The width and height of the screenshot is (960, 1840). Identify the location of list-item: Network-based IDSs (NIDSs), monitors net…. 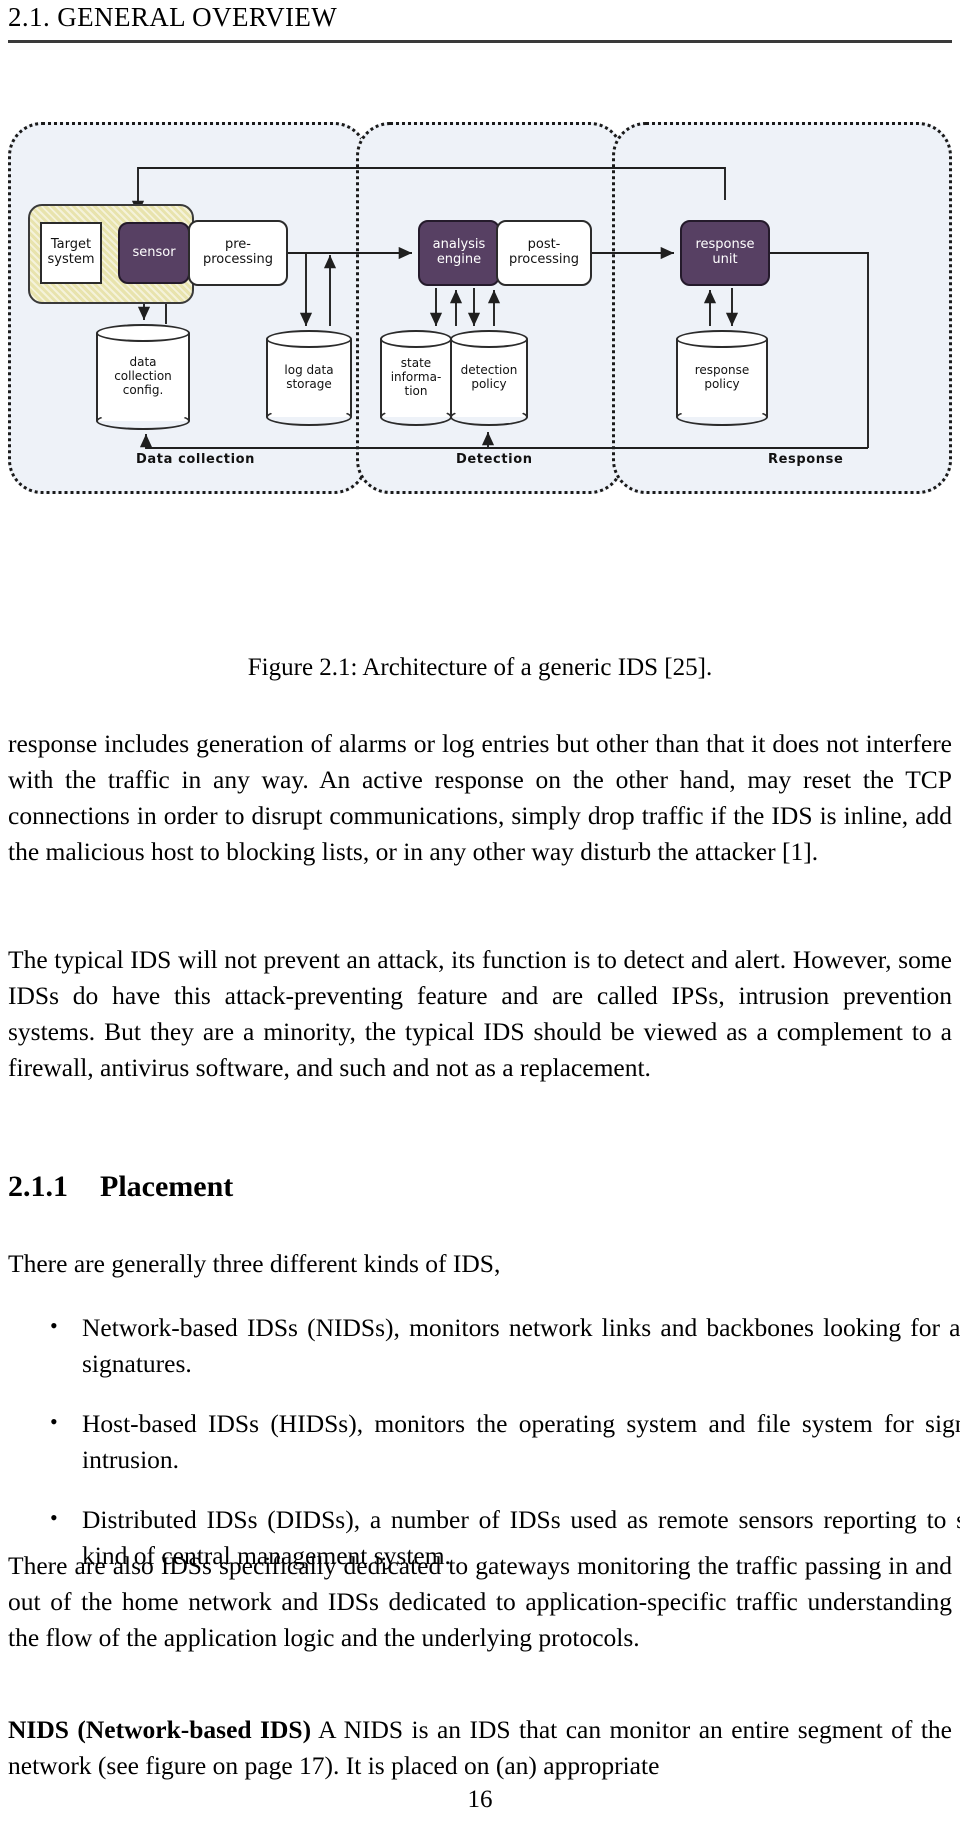
(505, 1345).